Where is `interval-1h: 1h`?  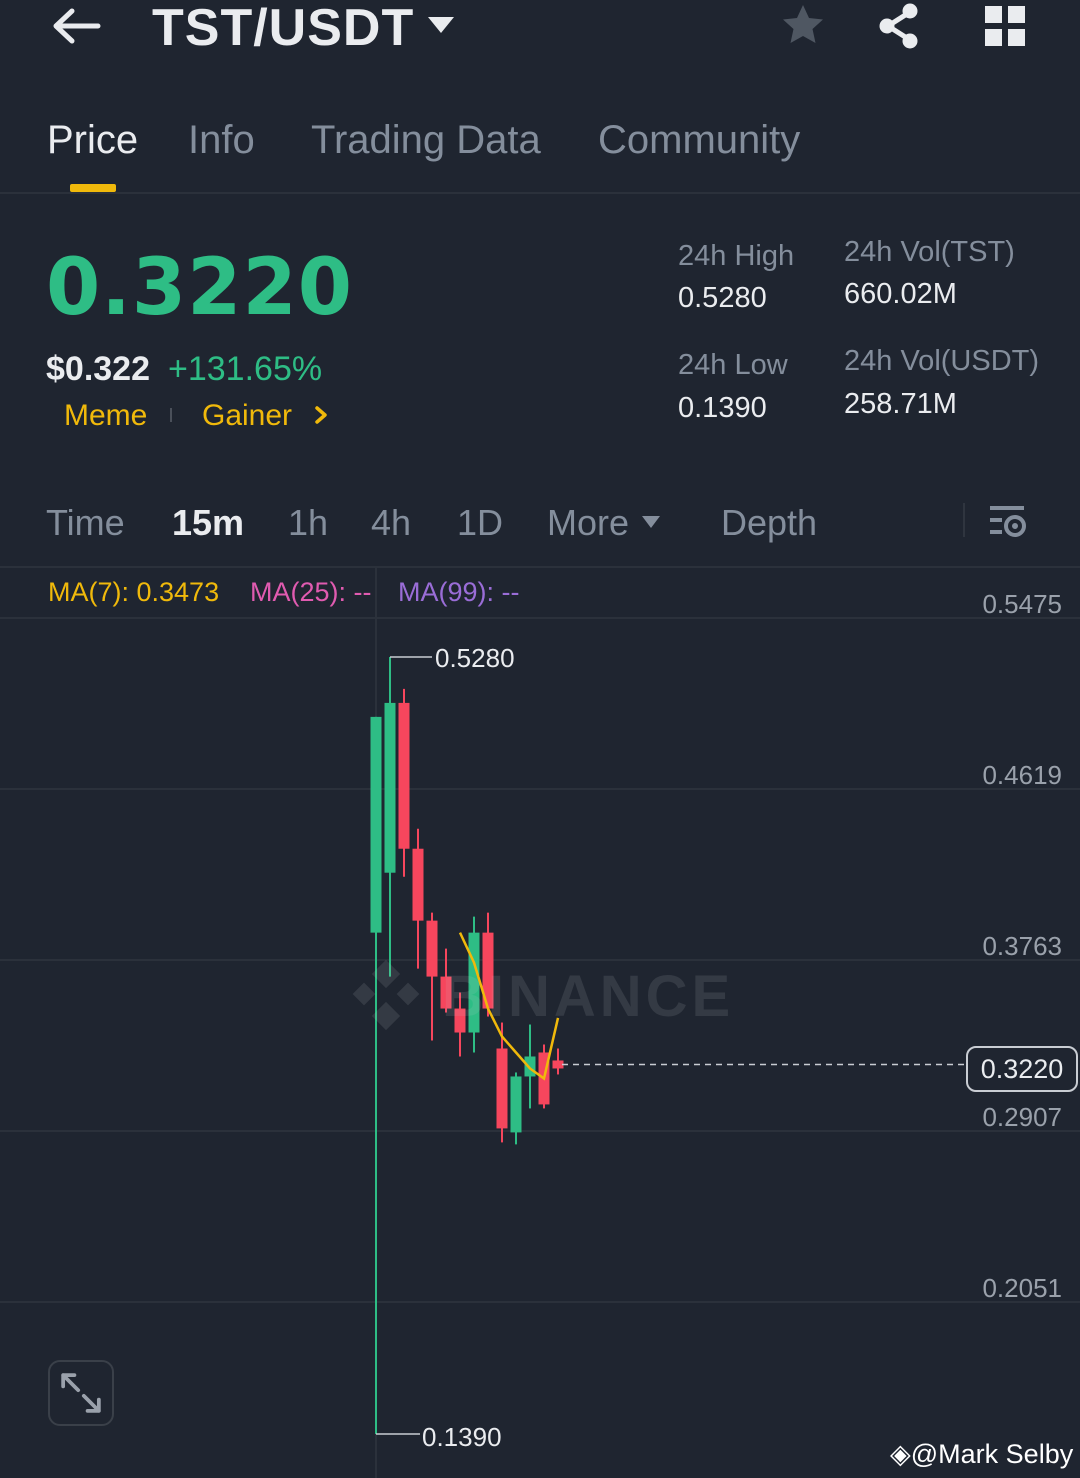
interval-1h: 1h is located at coordinates (308, 523).